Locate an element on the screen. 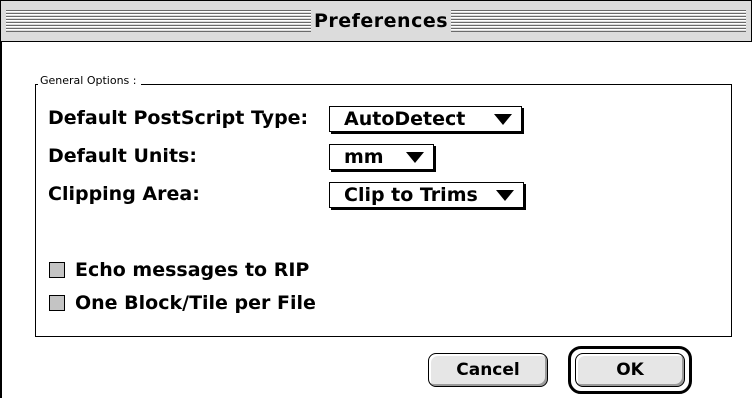 The image size is (752, 398). units-popup: mm is located at coordinates (381, 157).